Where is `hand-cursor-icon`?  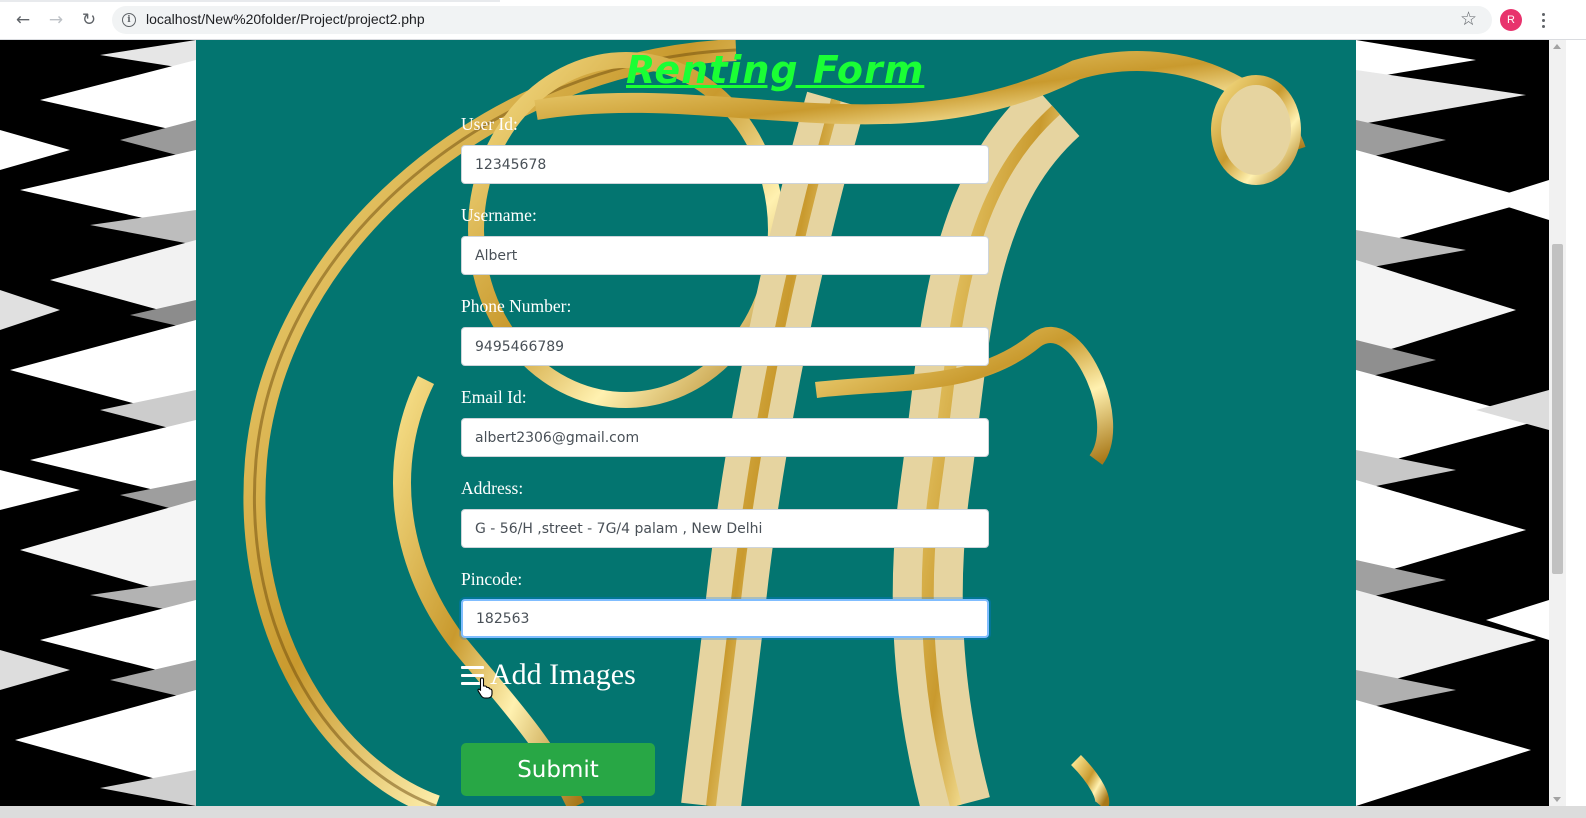
hand-cursor-icon is located at coordinates (485, 688).